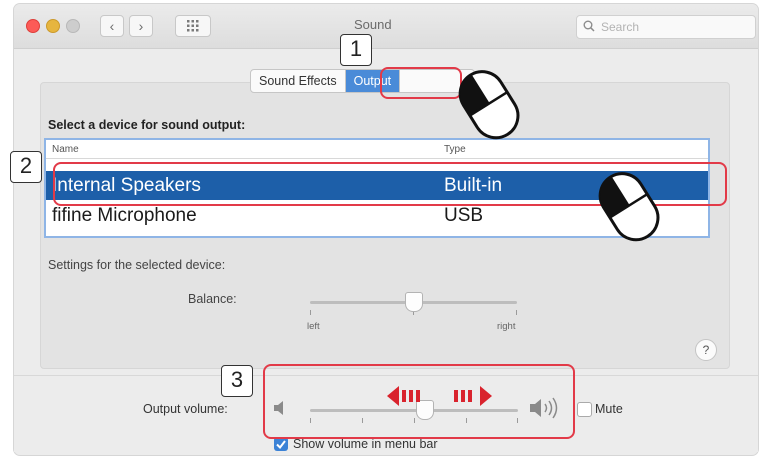  Describe the element at coordinates (589, 26) in the screenshot. I see `search-icon` at that location.